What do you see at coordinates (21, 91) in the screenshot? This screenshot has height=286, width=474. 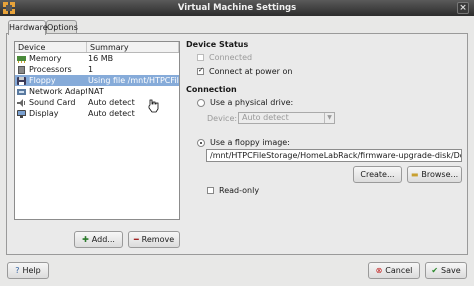 I see `network-icon` at bounding box center [21, 91].